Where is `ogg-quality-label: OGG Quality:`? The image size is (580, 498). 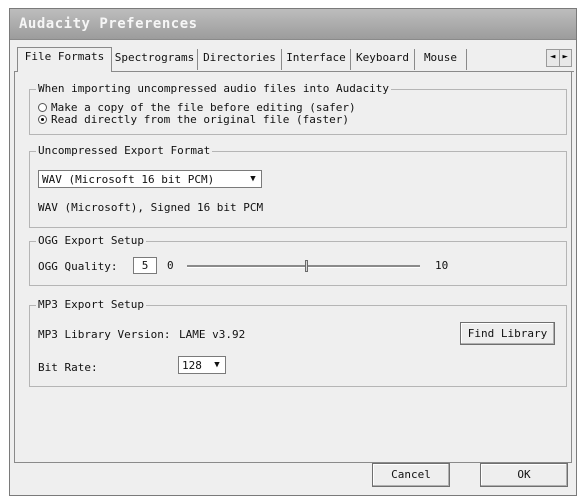
ogg-quality-label: OGG Quality: is located at coordinates (78, 266).